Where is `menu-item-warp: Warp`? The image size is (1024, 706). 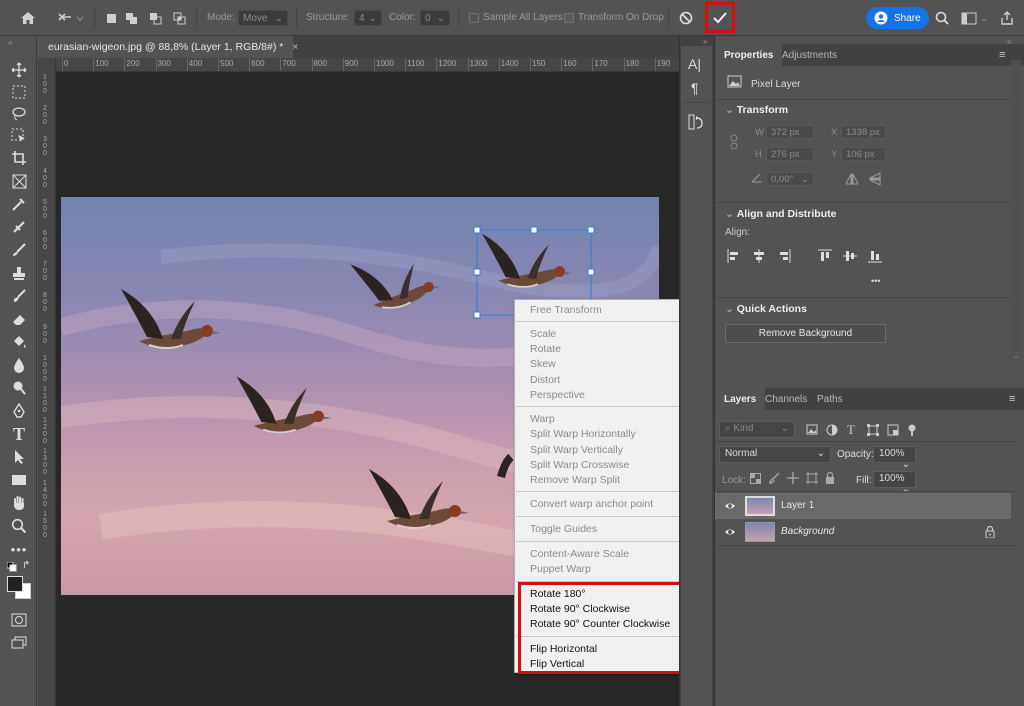
menu-item-warp: Warp is located at coordinates (542, 419).